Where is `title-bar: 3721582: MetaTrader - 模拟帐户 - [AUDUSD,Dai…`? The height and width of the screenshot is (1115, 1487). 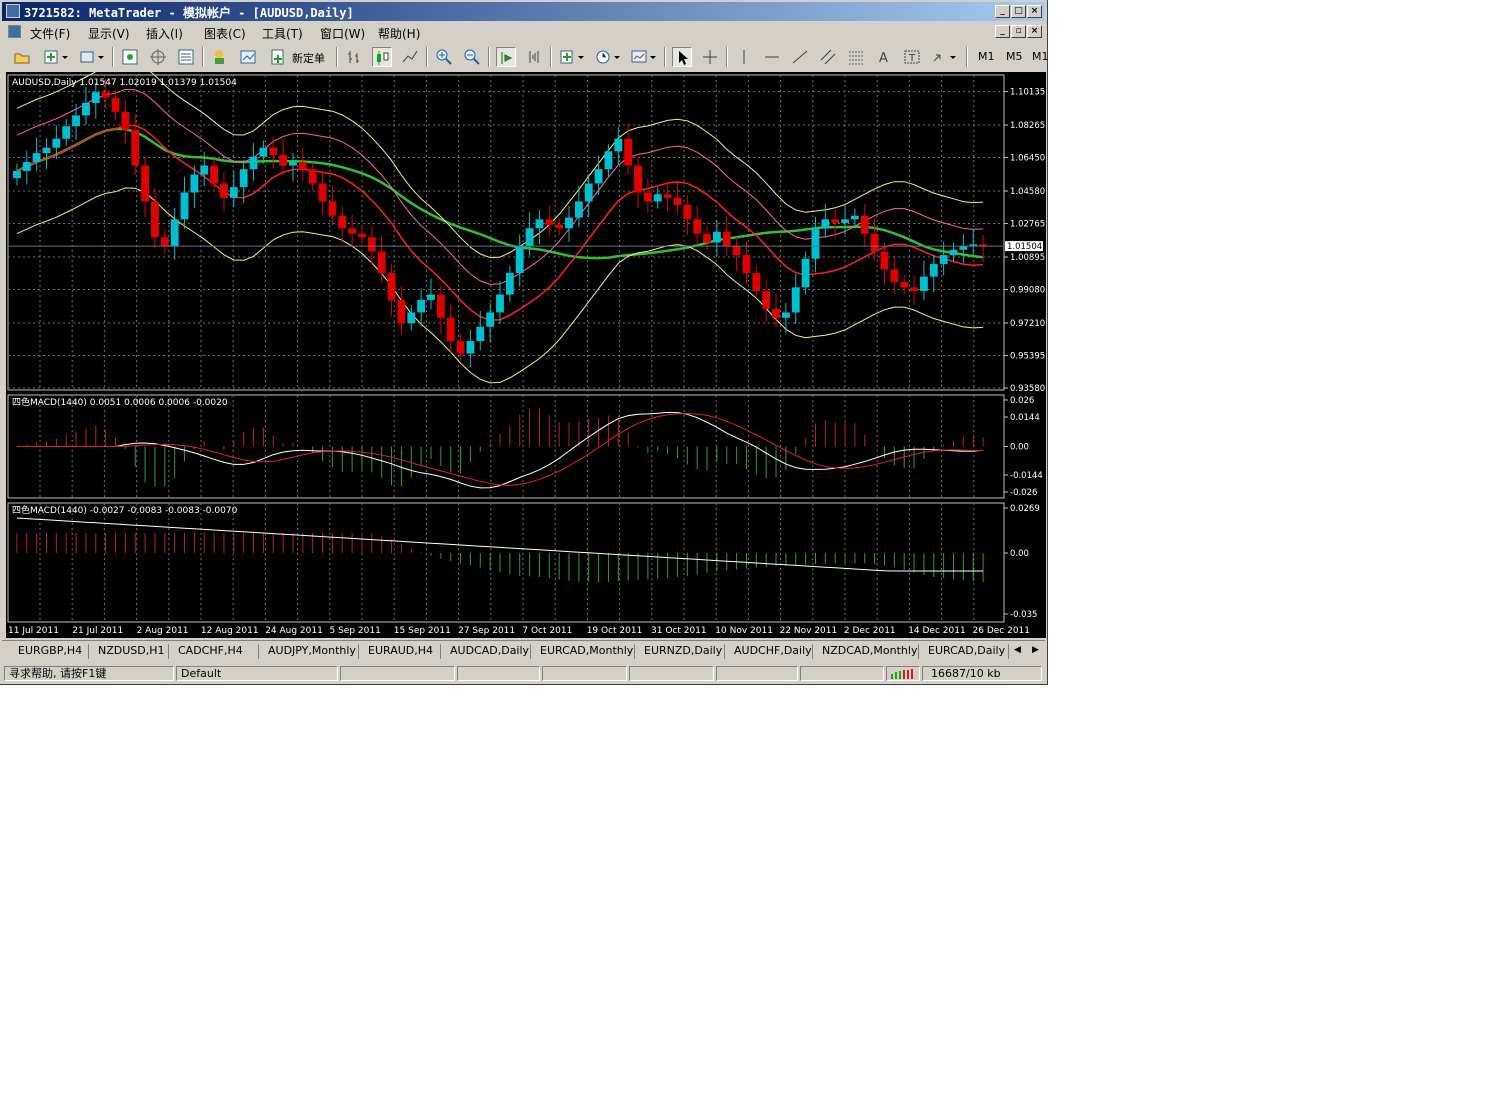
title-bar: 3721582: MetaTrader - 模拟帐户 - [AUDUSD,Dai… is located at coordinates (523, 11).